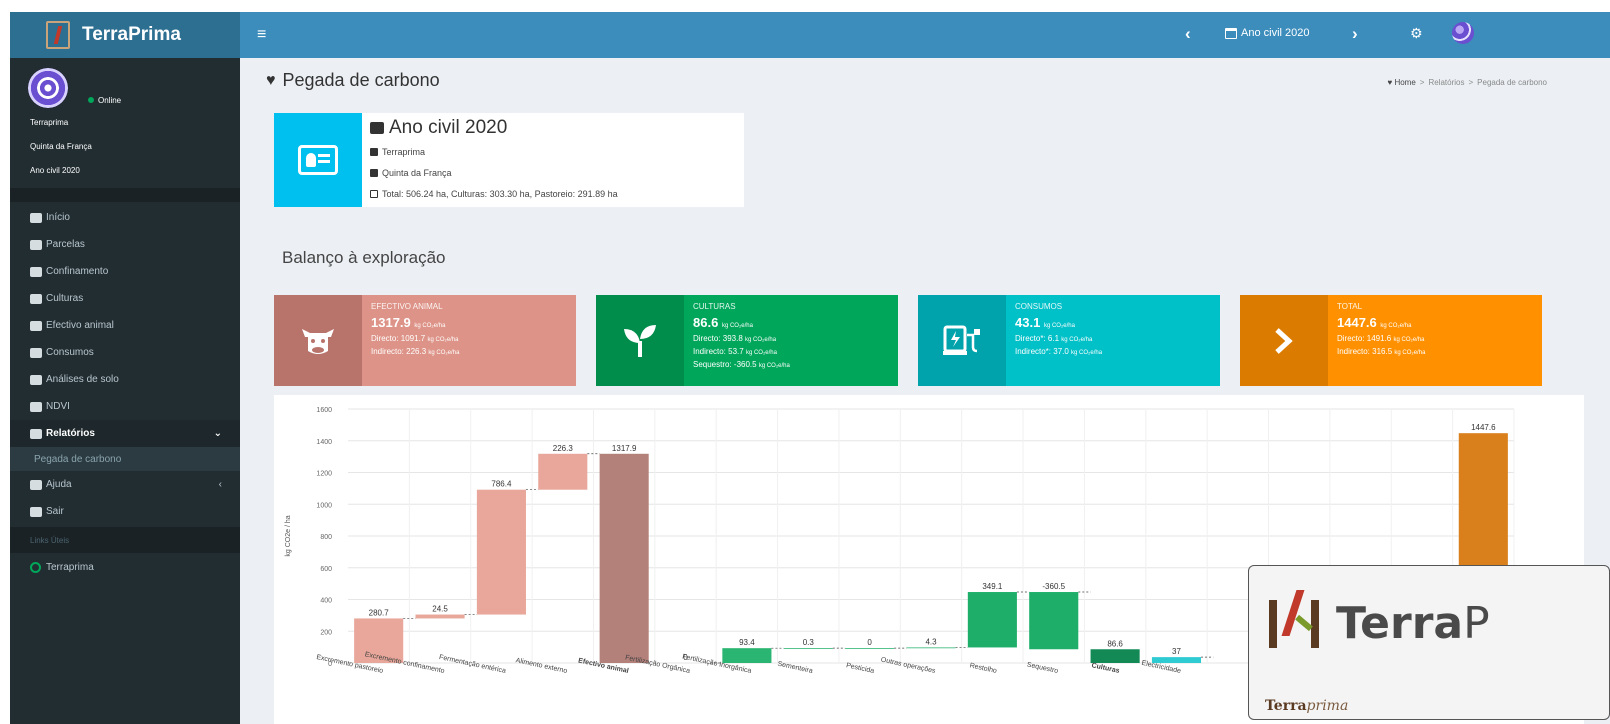 The image size is (1610, 724). I want to click on data-label: 1317.9, so click(624, 448).